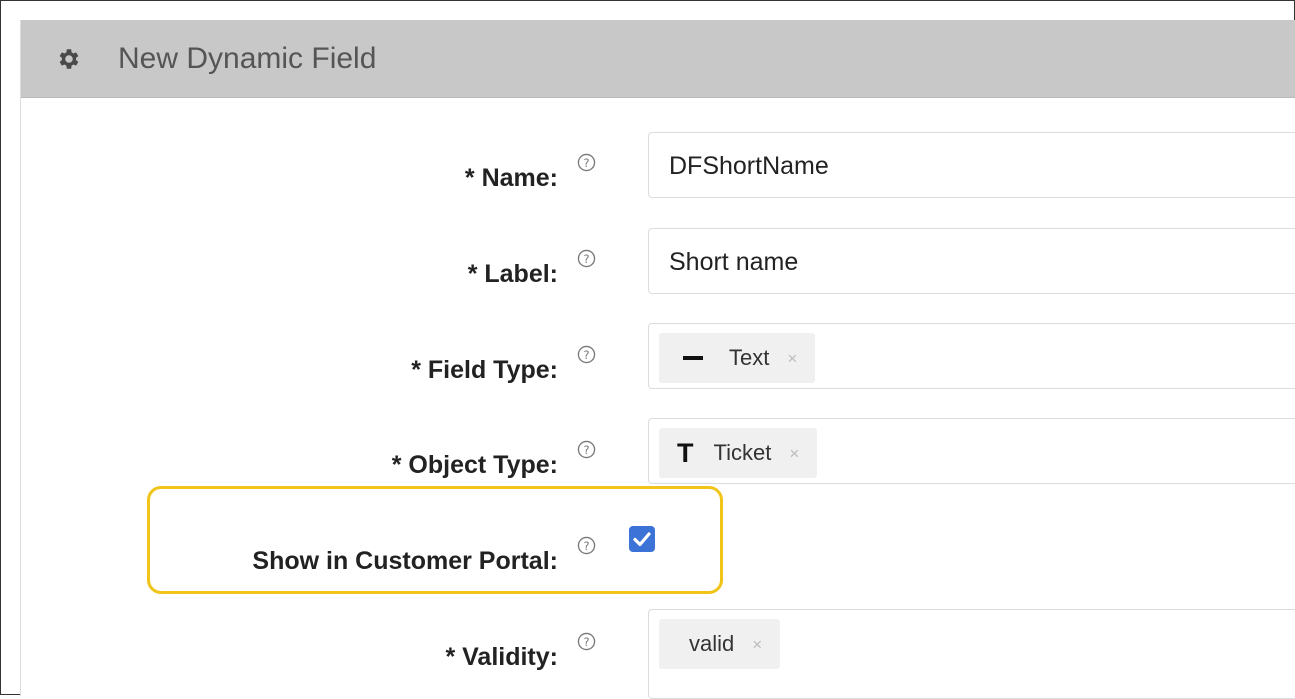 The height and width of the screenshot is (699, 1295). What do you see at coordinates (501, 657) in the screenshot?
I see `validity-label: * Validity:` at bounding box center [501, 657].